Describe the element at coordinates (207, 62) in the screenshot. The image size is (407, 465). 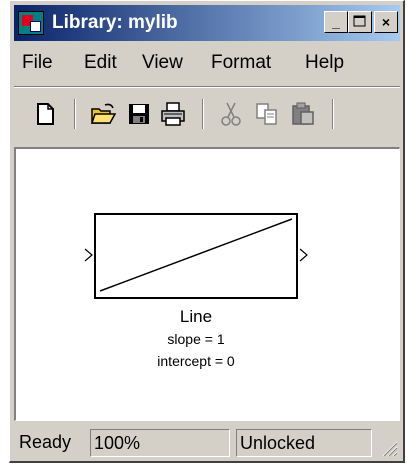
I see `menu-bar: File Edit View Format Help` at that location.